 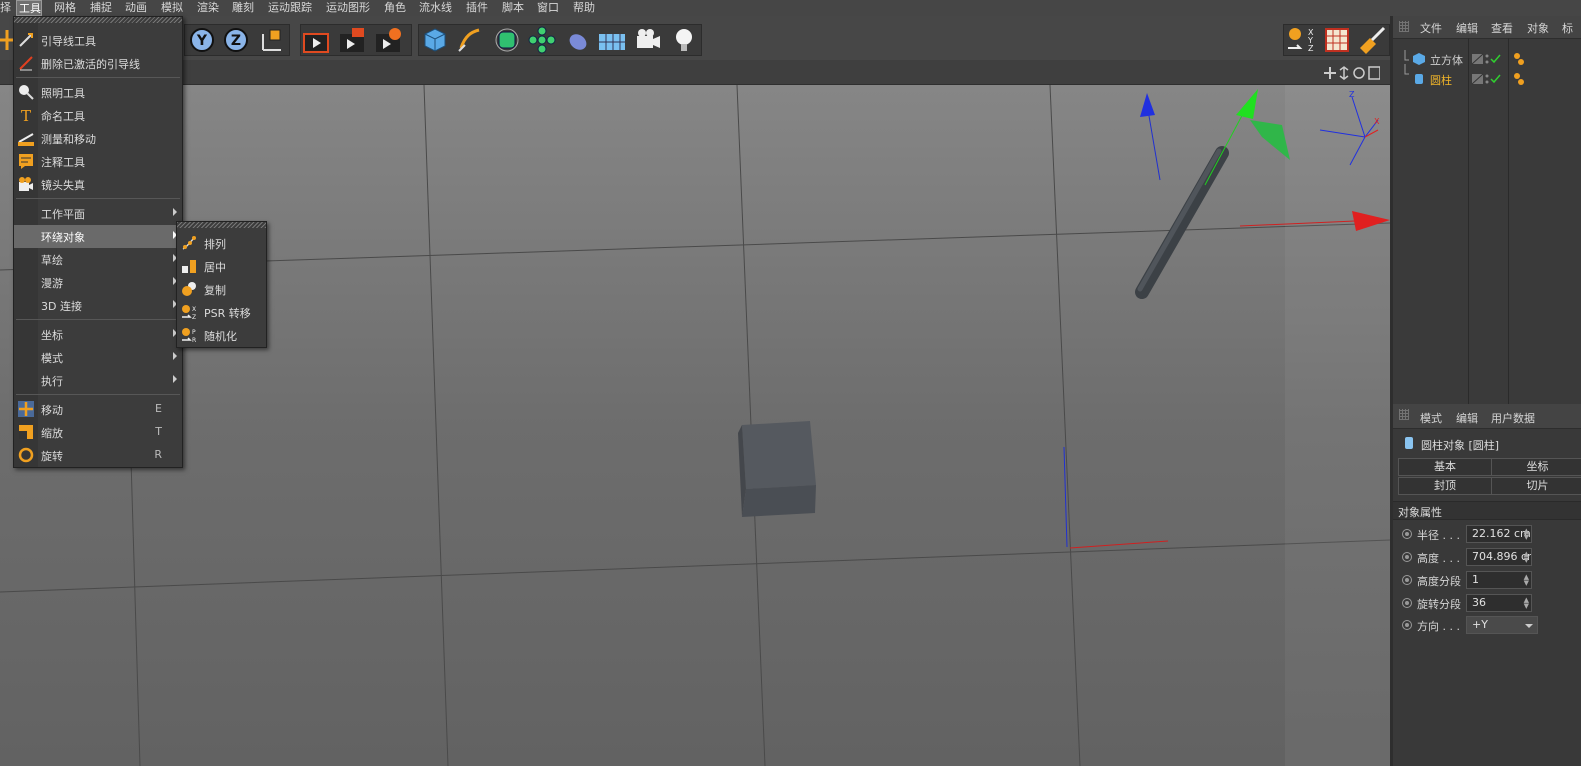 I want to click on om-tab-view: 查看, so click(x=1502, y=28).